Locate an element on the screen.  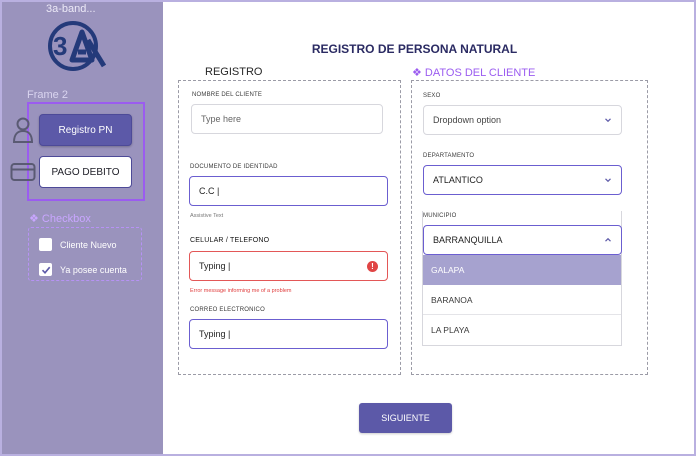
correo-input: Typing | is located at coordinates (288, 334).